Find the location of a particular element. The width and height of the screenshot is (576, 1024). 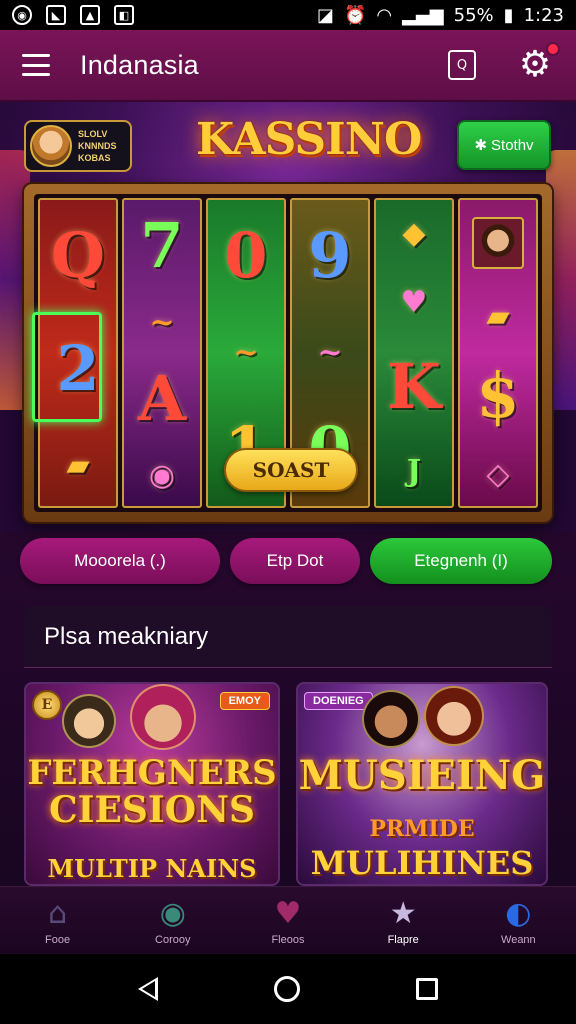

reel-symbol: J is located at coordinates (414, 471).